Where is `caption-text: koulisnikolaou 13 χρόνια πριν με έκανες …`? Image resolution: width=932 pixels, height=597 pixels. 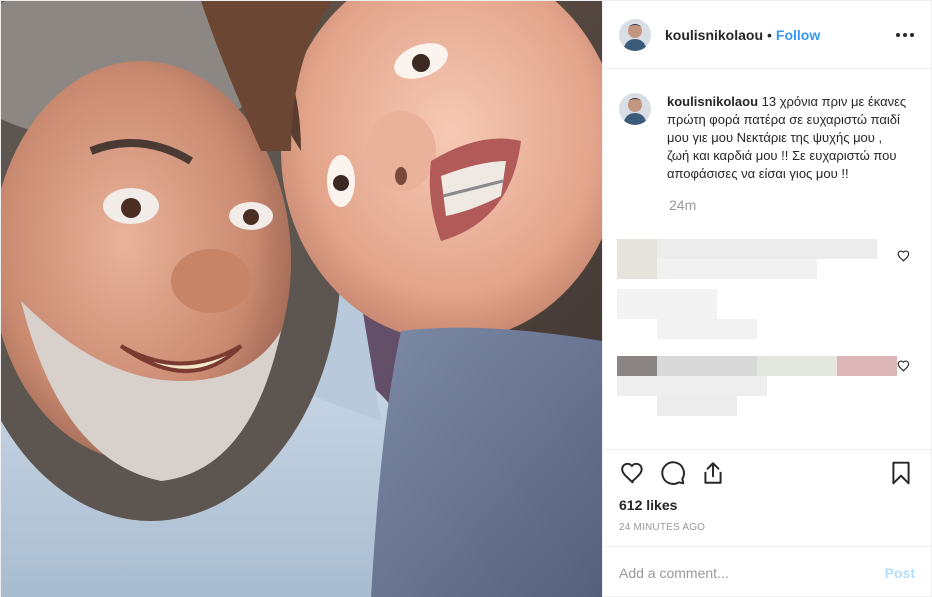 caption-text: koulisnikolaou 13 χρόνια πριν με έκανες … is located at coordinates (787, 138).